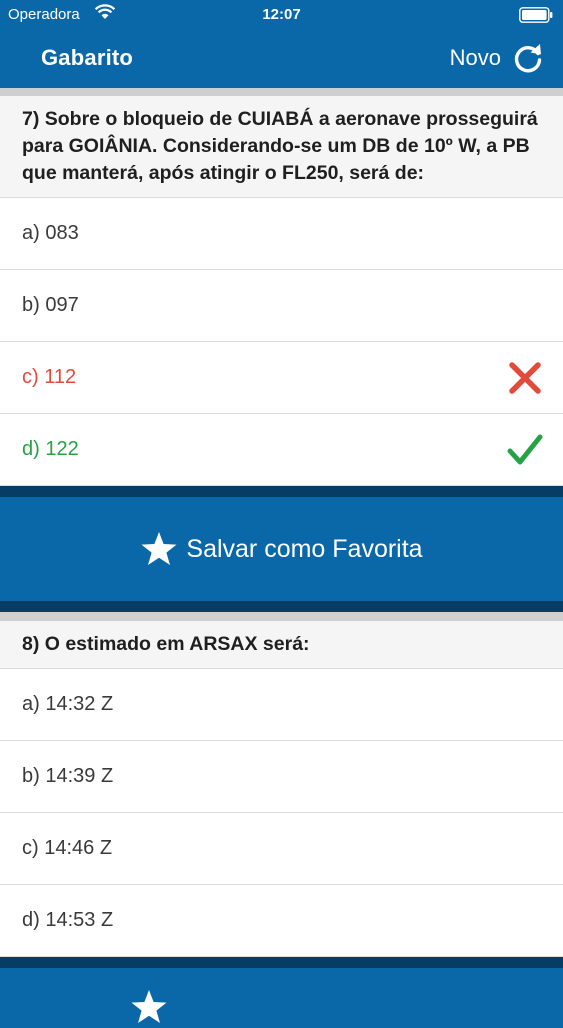 This screenshot has height=1028, width=563. What do you see at coordinates (281, 640) in the screenshot?
I see `question-8-text: 8) O estimado em ARSAX será:` at bounding box center [281, 640].